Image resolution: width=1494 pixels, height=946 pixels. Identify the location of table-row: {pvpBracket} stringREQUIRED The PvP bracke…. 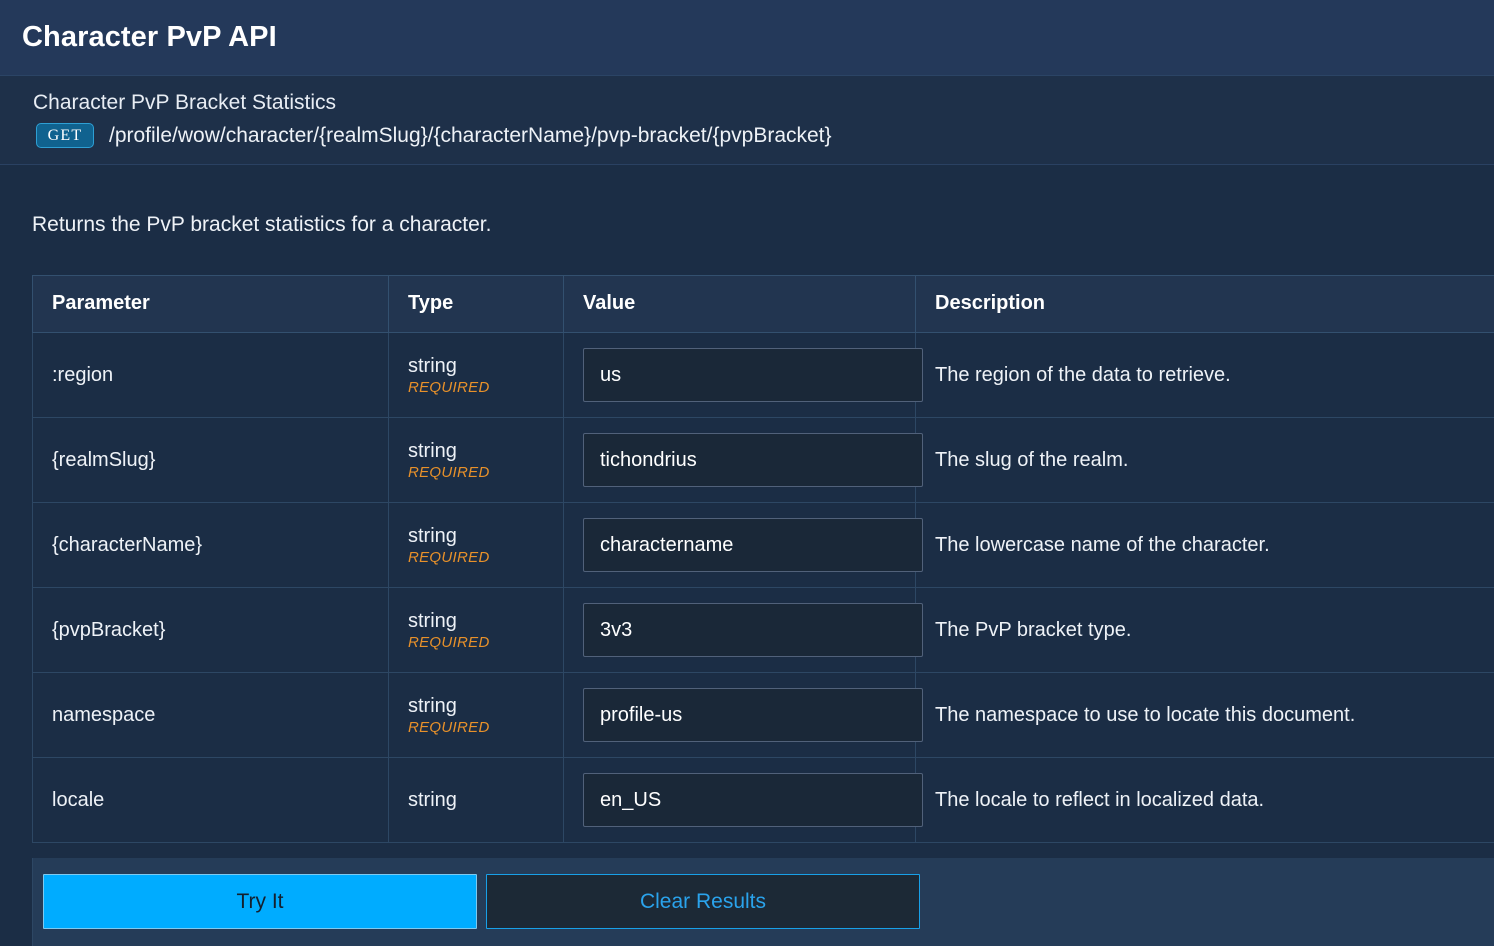
(763, 630).